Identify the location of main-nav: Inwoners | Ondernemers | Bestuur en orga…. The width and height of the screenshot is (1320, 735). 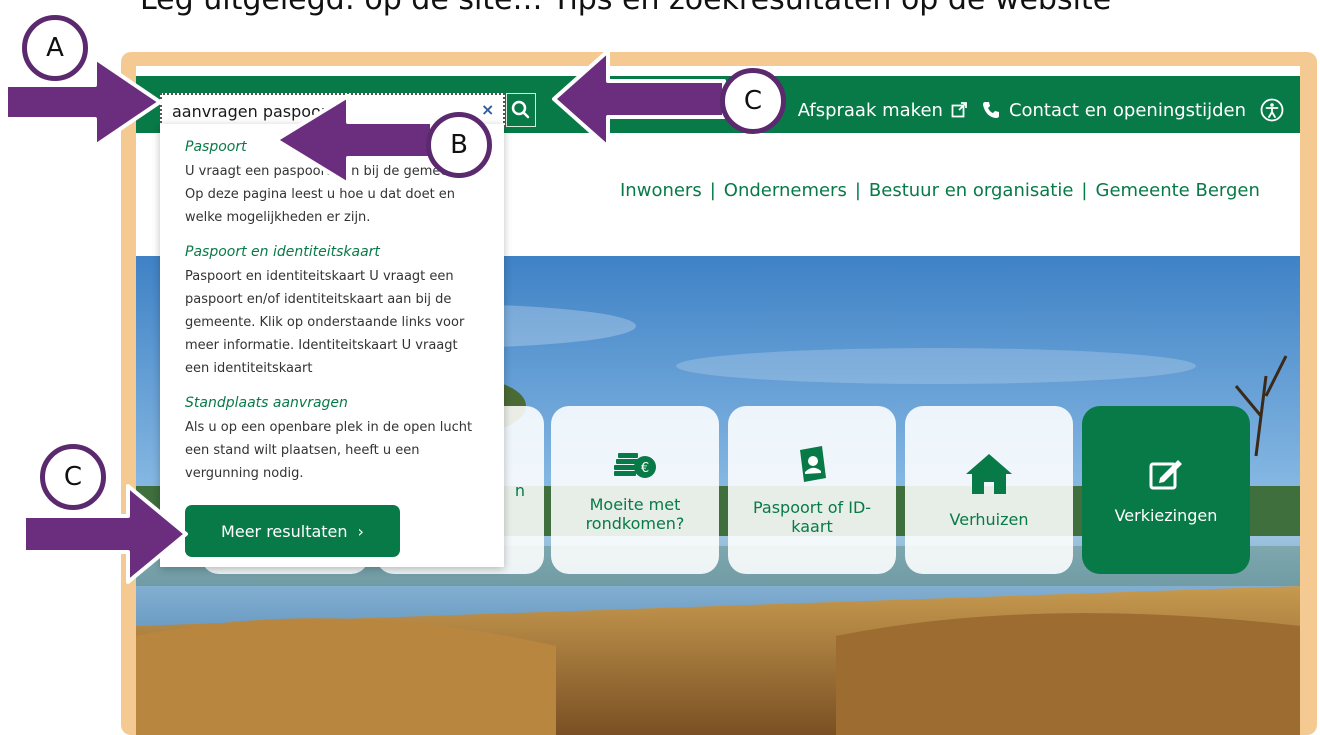
(940, 190).